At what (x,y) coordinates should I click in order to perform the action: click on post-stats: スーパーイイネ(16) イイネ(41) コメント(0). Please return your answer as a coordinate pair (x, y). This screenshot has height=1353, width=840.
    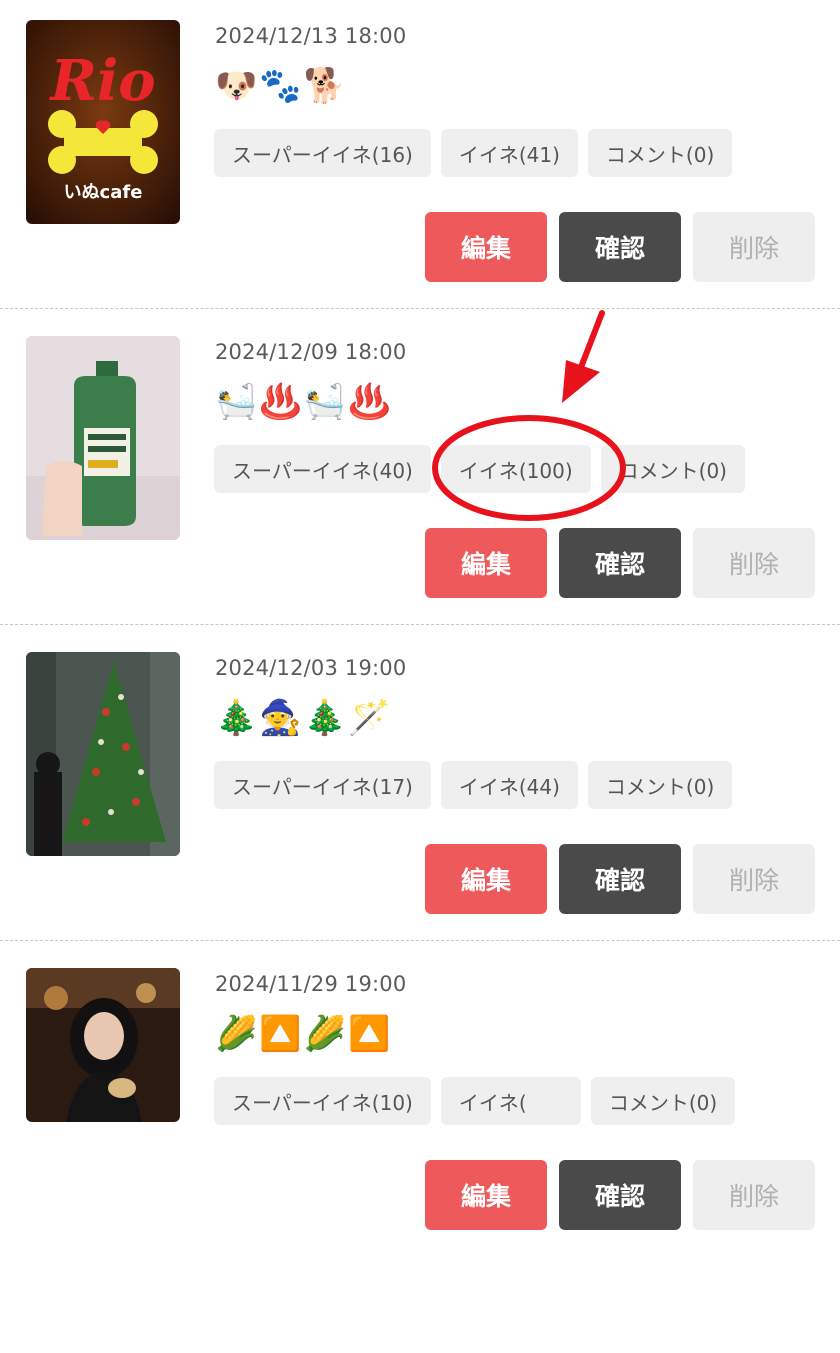
    Looking at the image, I should click on (473, 153).